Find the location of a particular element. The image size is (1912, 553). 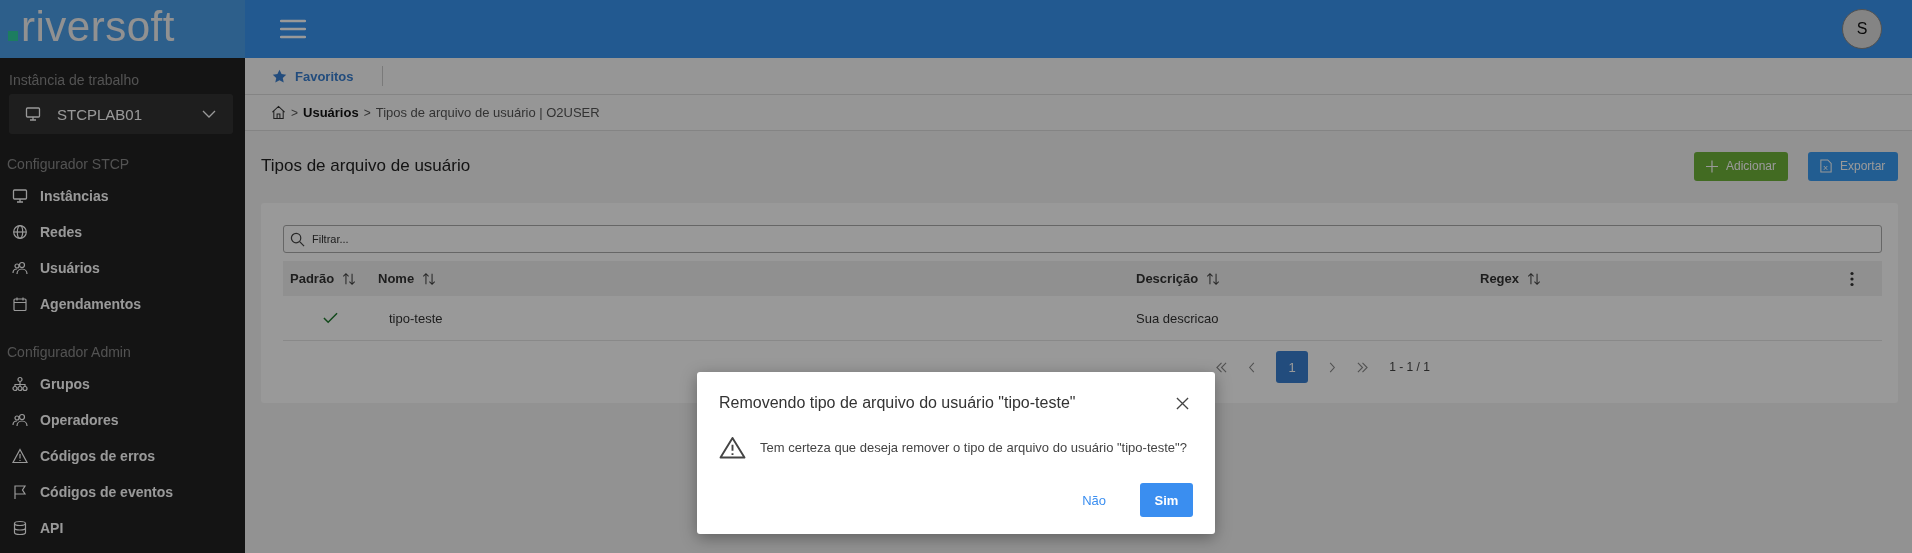

page-button: 1 is located at coordinates (1292, 367).